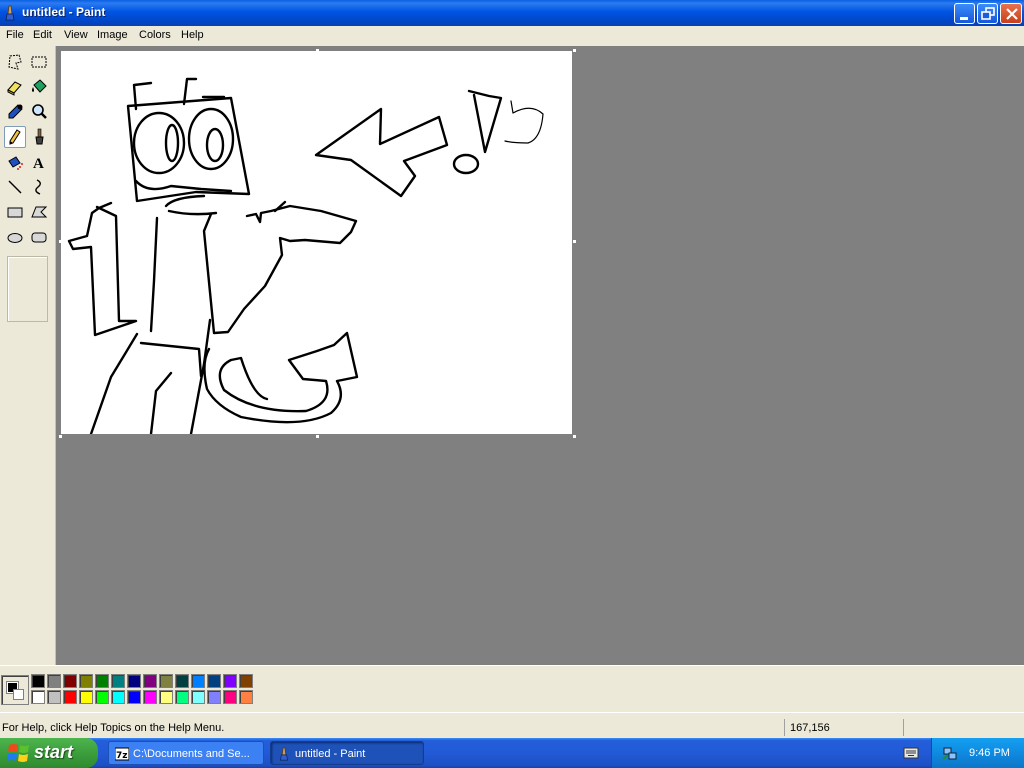  I want to click on taskbar-item-paint: untitled - Paint, so click(347, 753).